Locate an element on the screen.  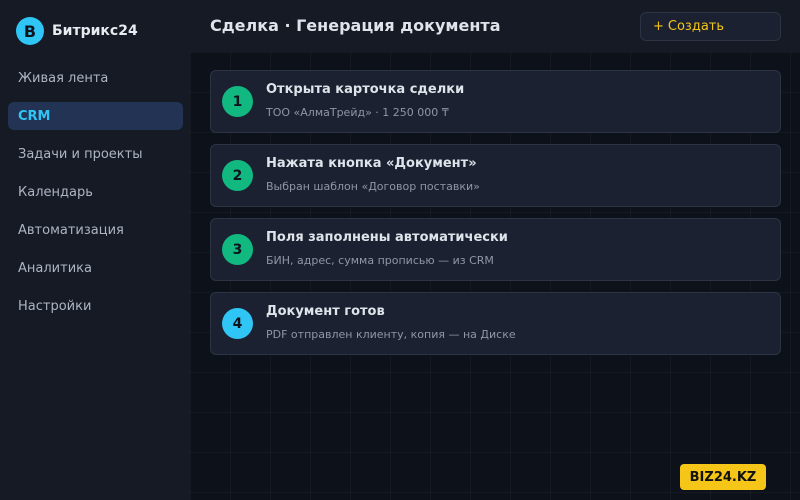
step-title: Нажата кнопка «Документ» is located at coordinates (371, 163).